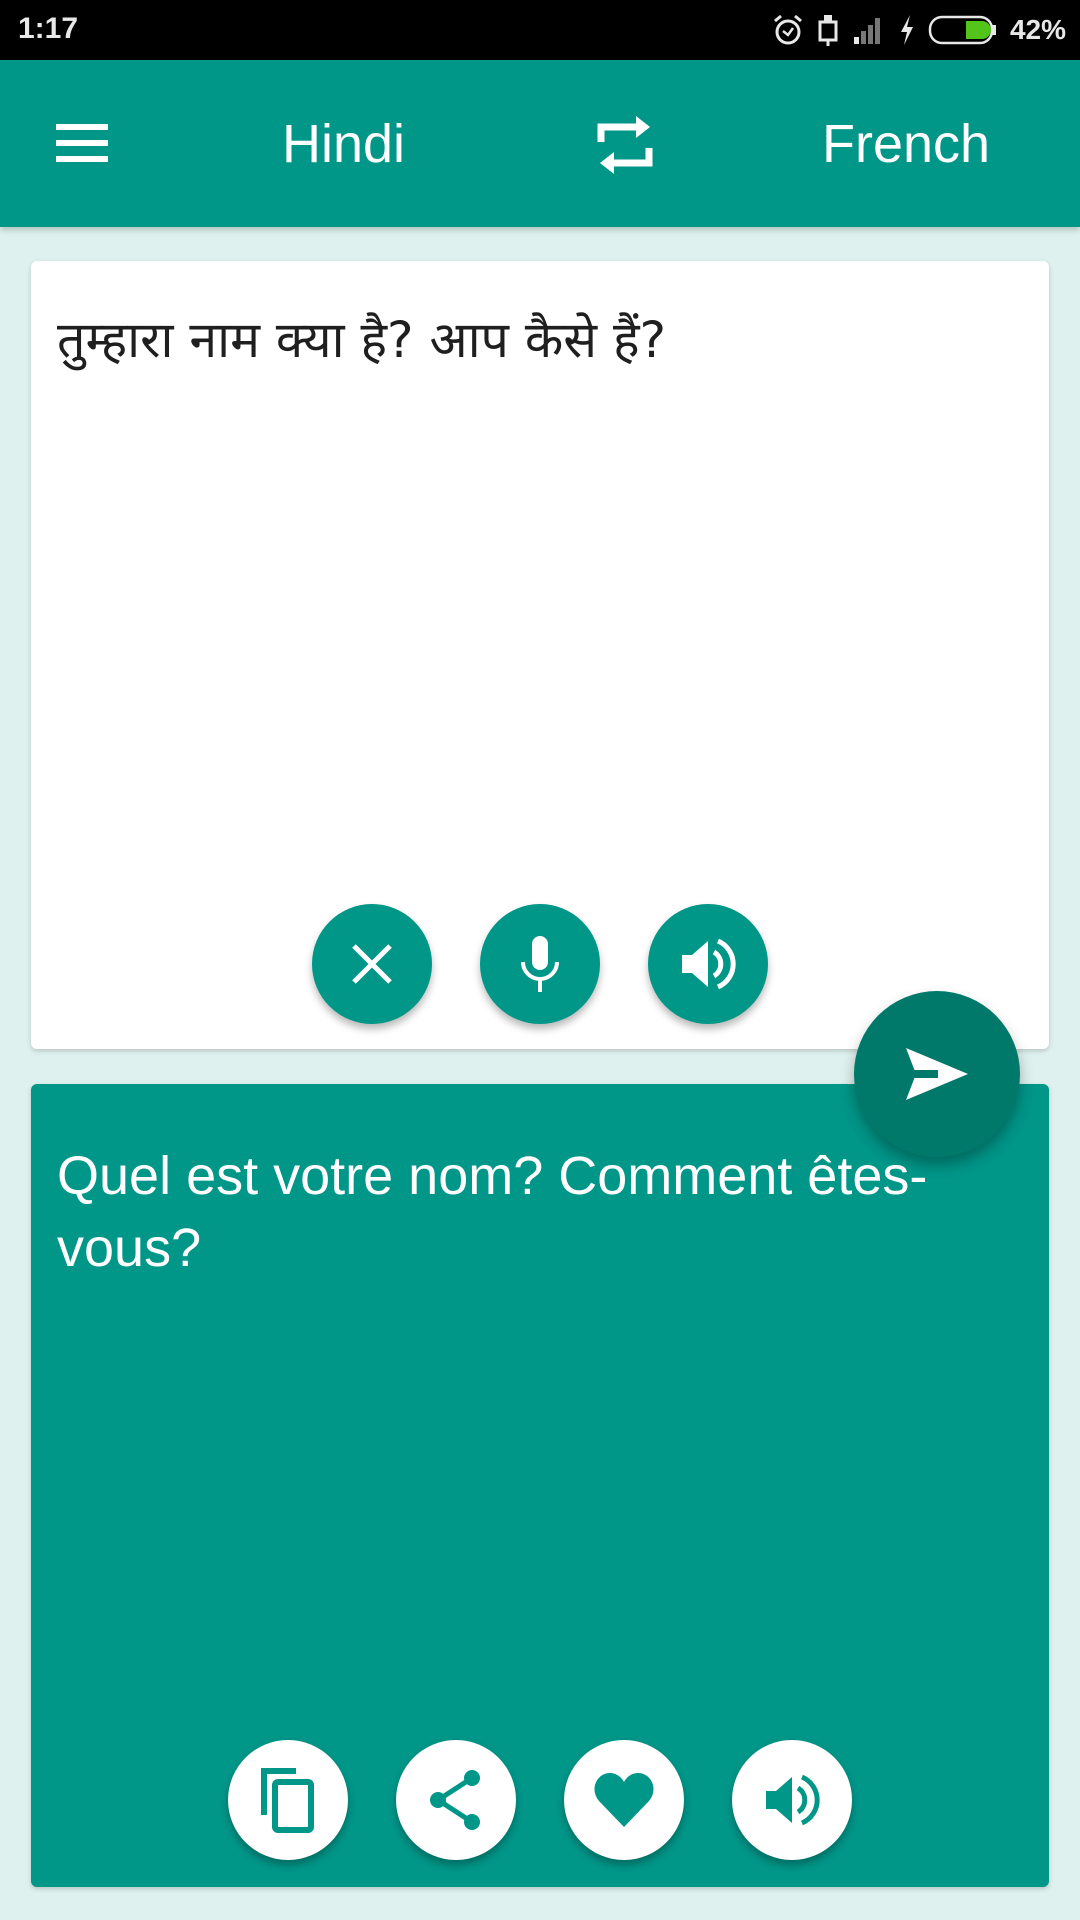 Image resolution: width=1080 pixels, height=1920 pixels. I want to click on status-icons: 42%, so click(919, 30).